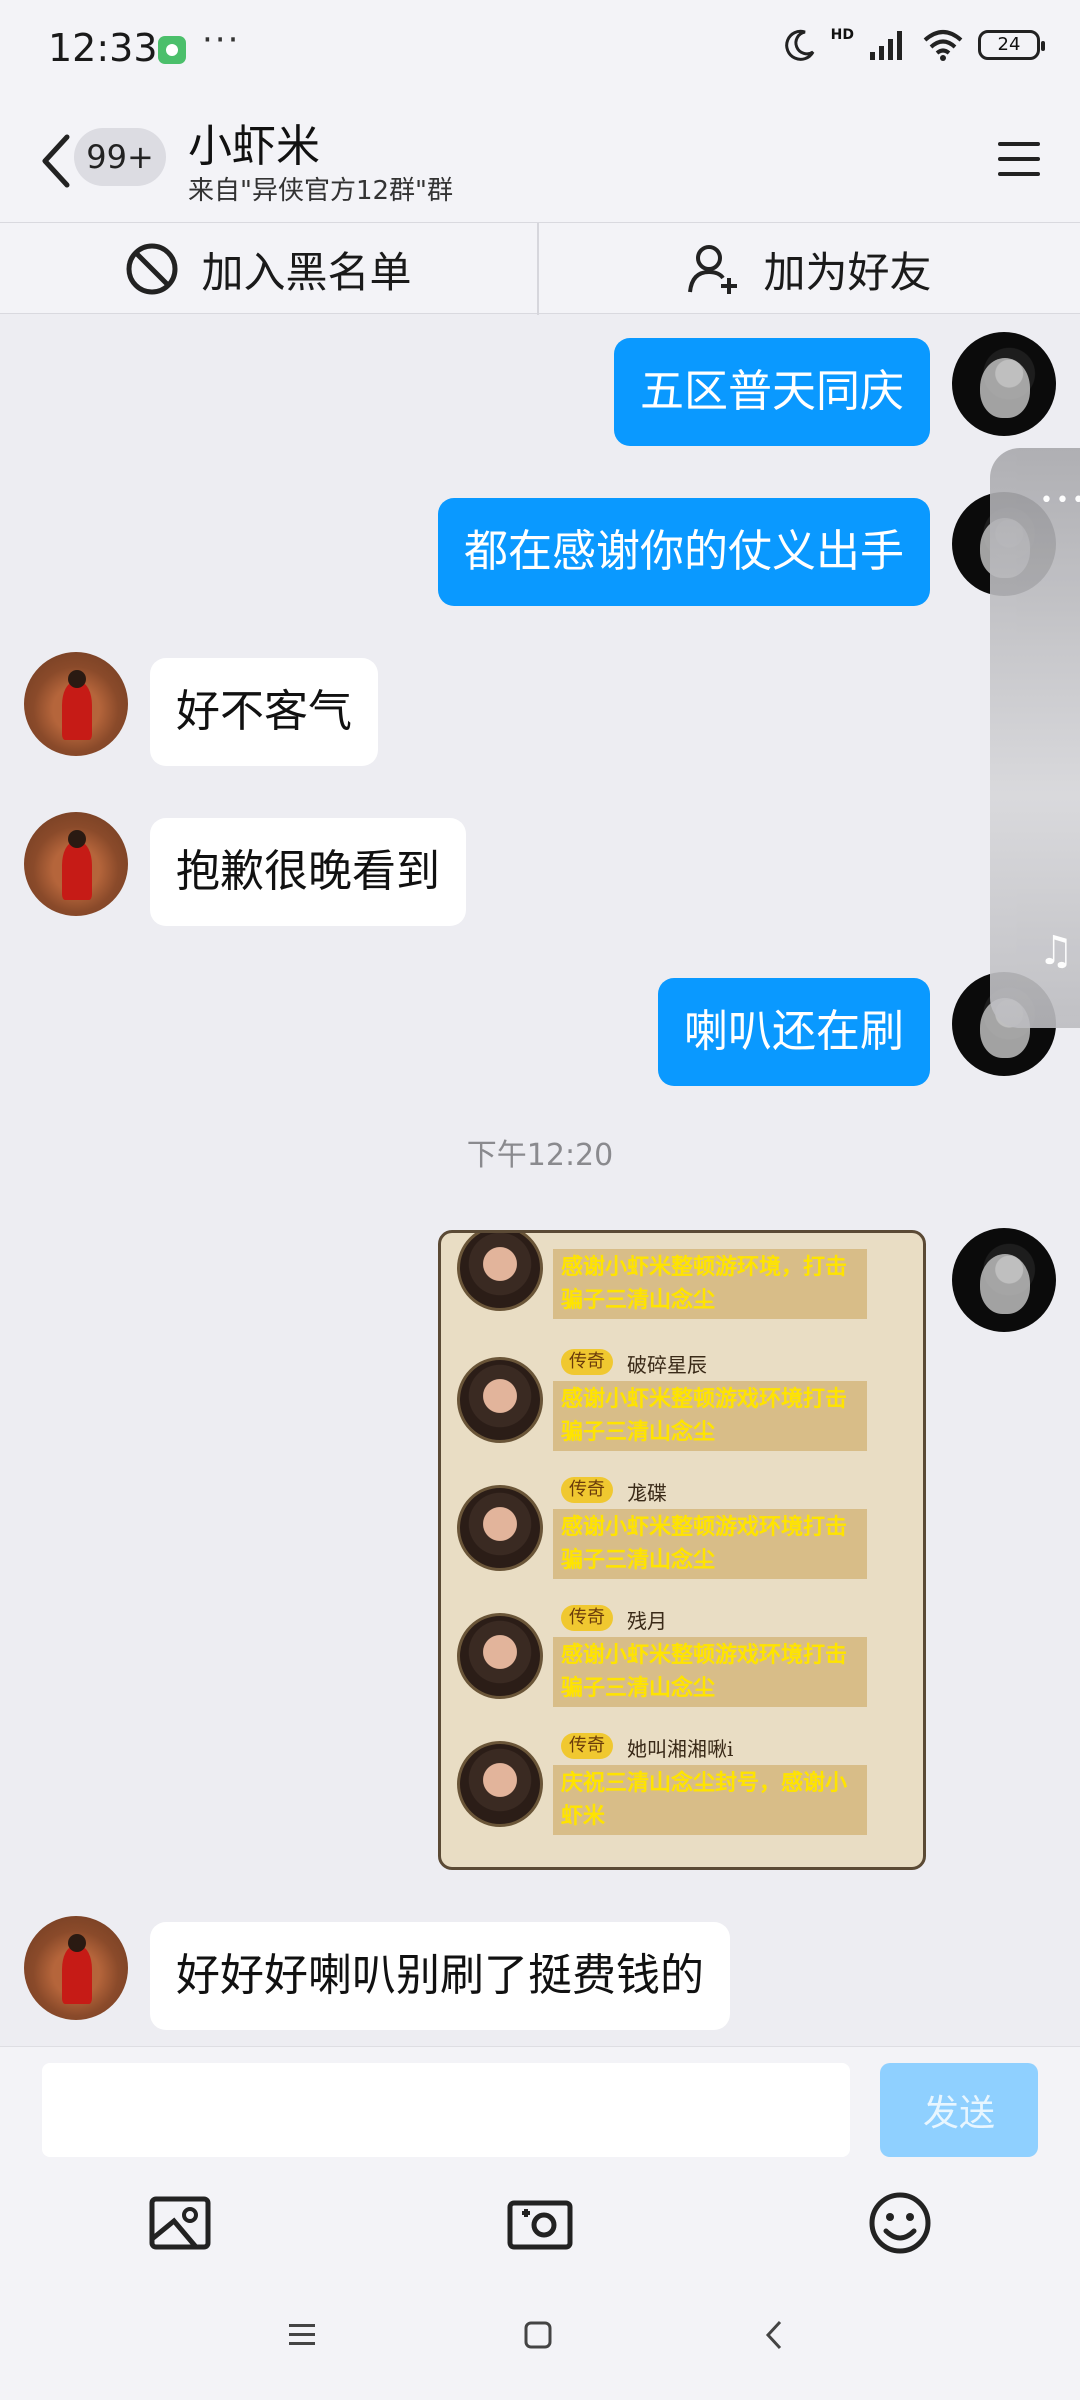 The image size is (1080, 2400). I want to click on image-row-name: 残月, so click(647, 1621).